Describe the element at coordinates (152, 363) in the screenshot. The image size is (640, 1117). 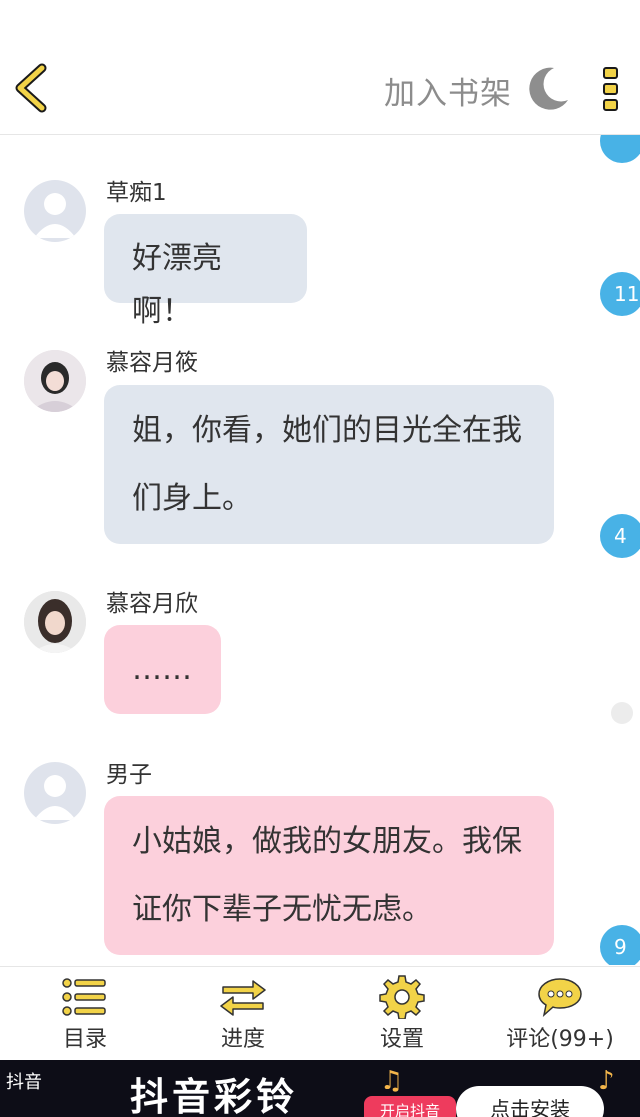
I see `sender-name: 慕容月筱` at that location.